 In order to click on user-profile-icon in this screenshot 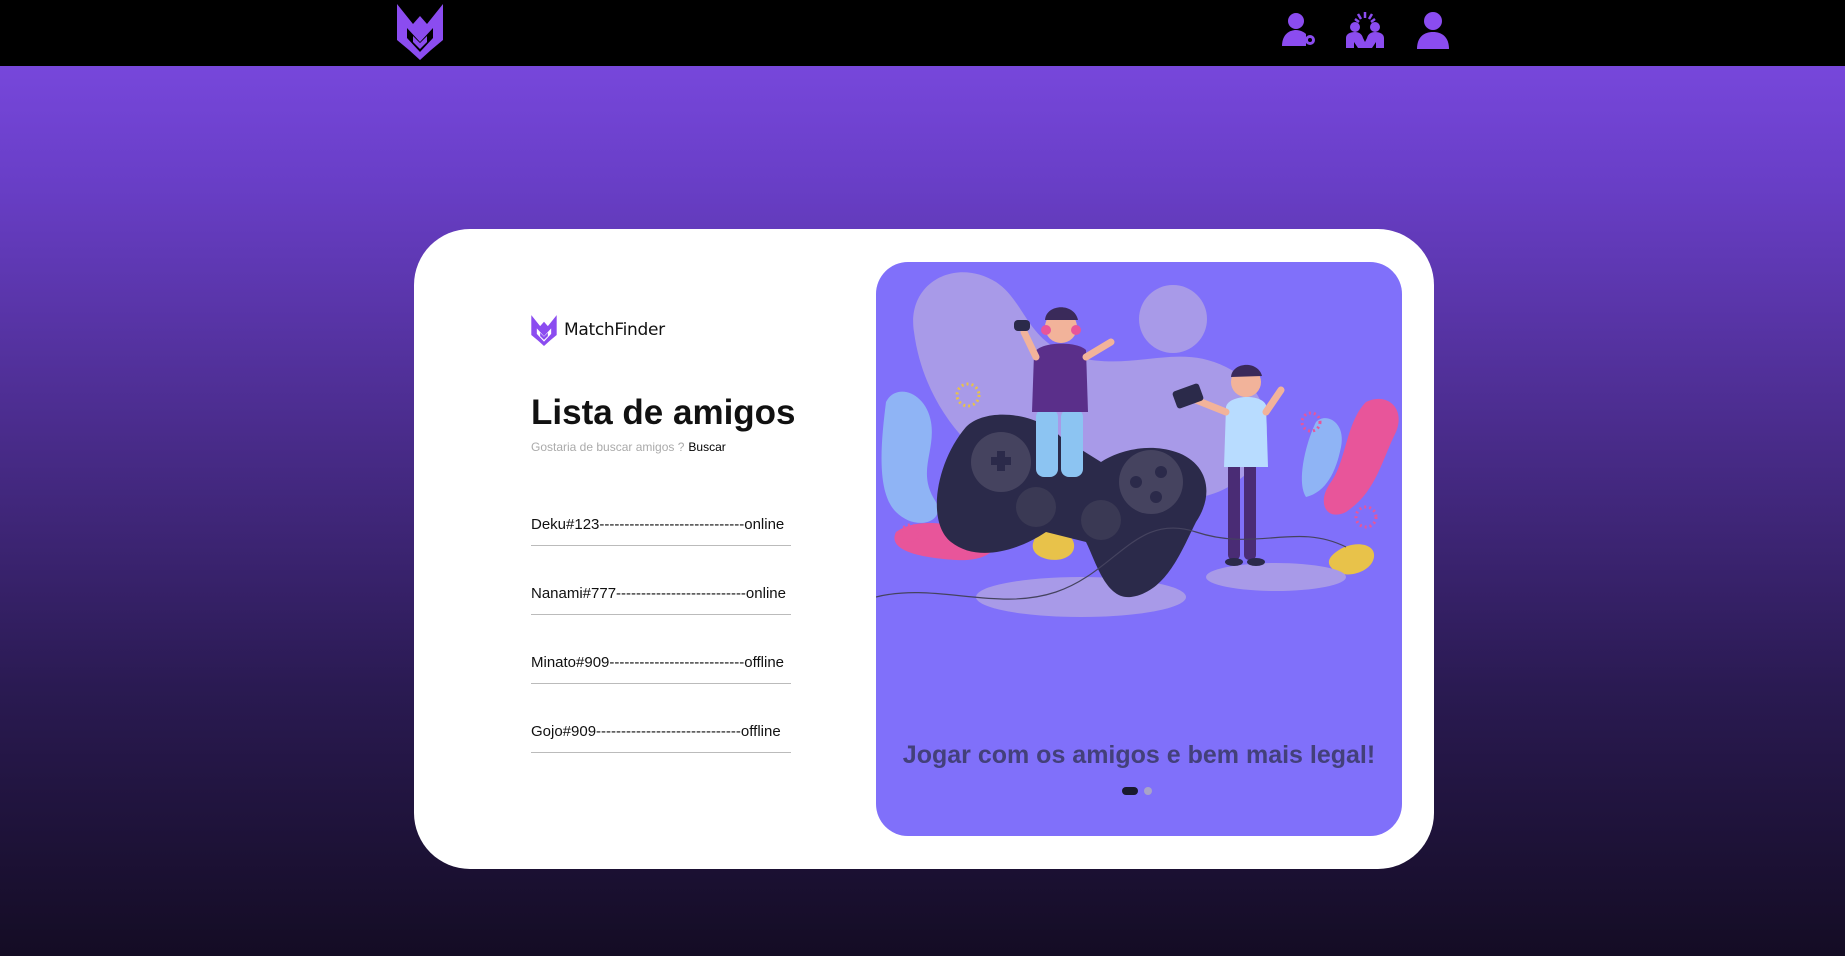, I will do `click(1433, 30)`.